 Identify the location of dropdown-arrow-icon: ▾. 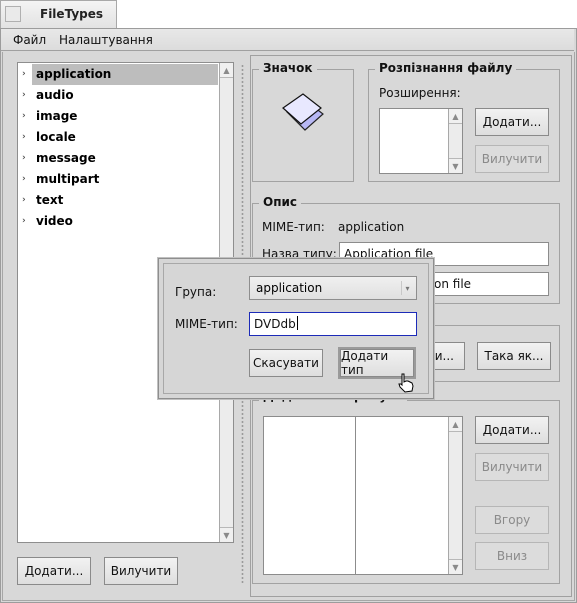
(407, 288).